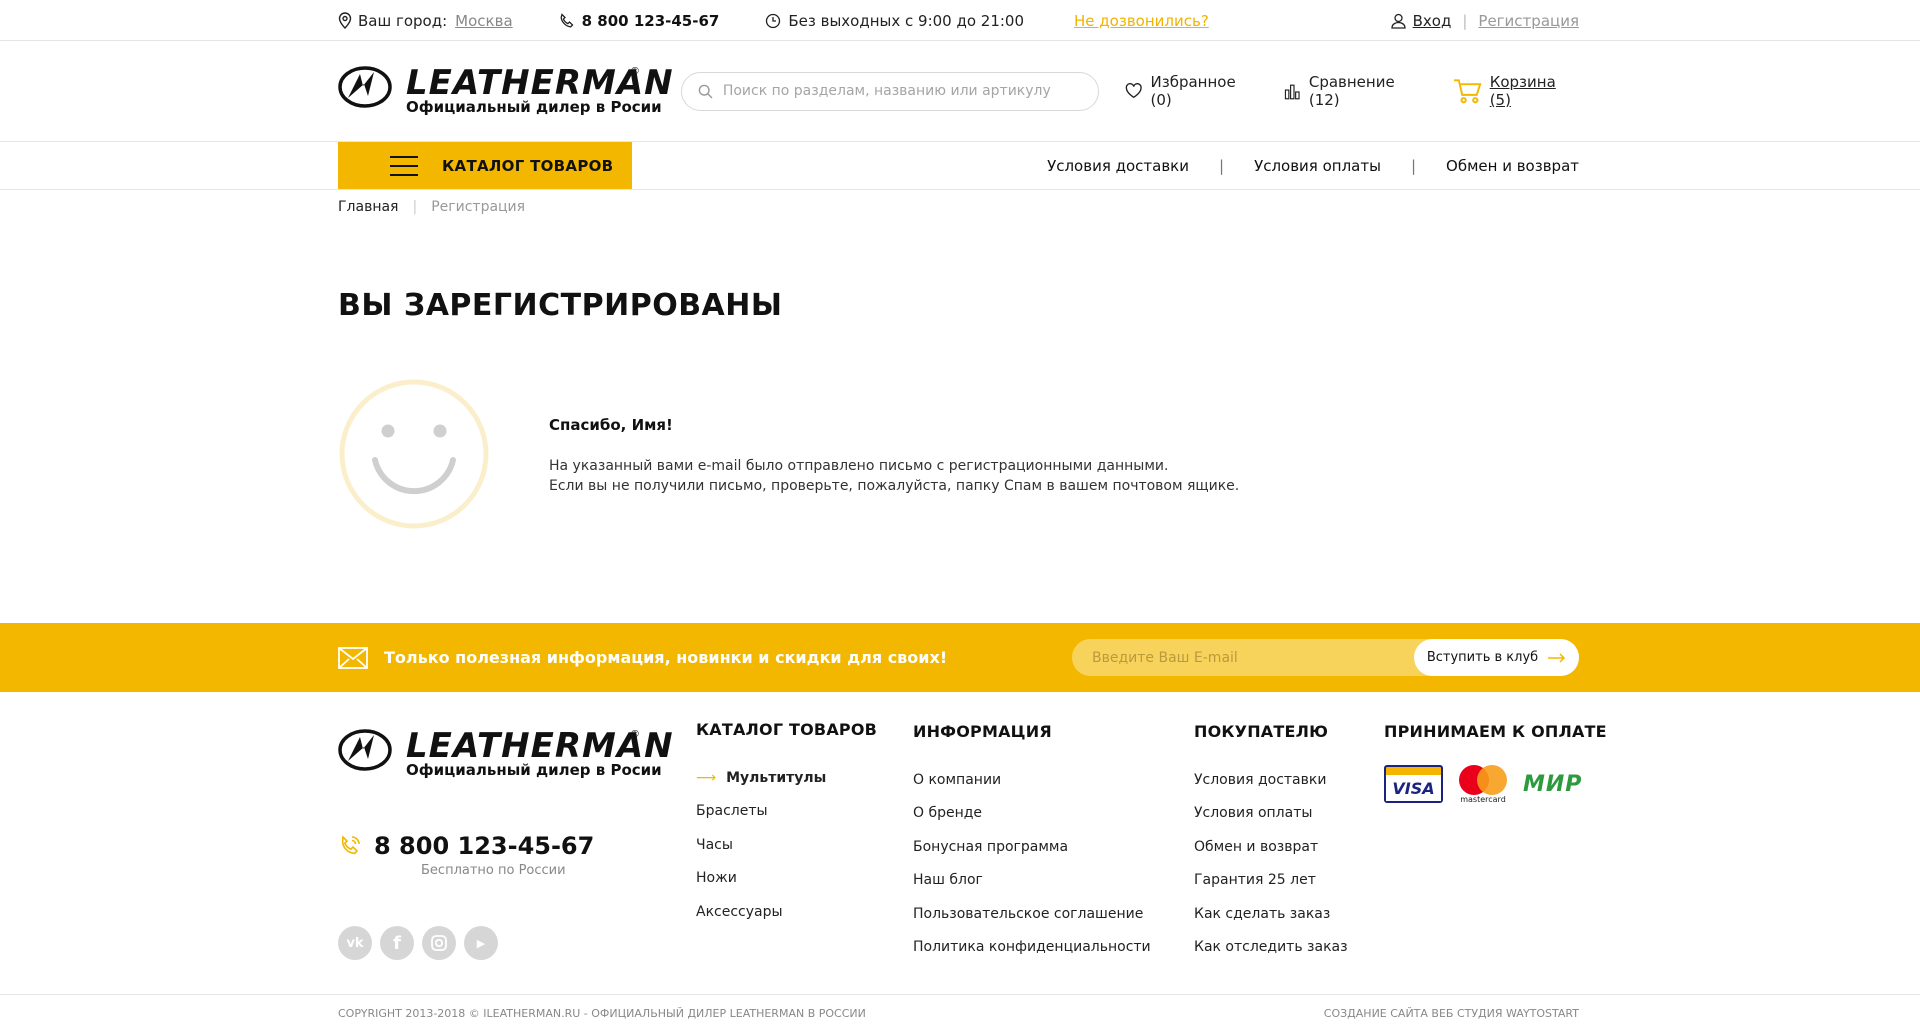  Describe the element at coordinates (505, 91) in the screenshot. I see `site-logo: LEATHERMAN ® Официальный дилер в Росии` at that location.